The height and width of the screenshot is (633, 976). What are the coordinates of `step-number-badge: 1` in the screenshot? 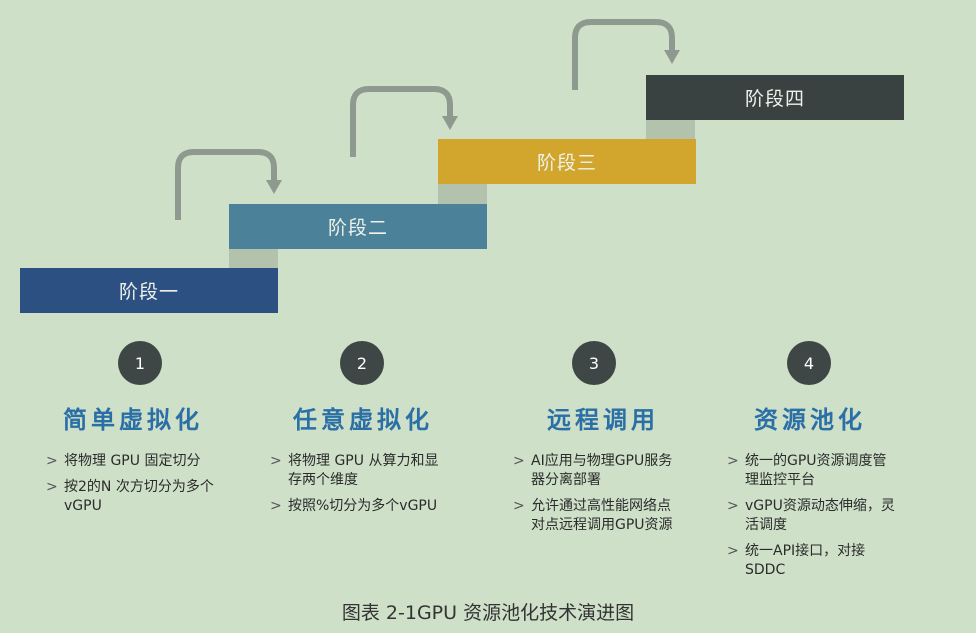 It's located at (140, 363).